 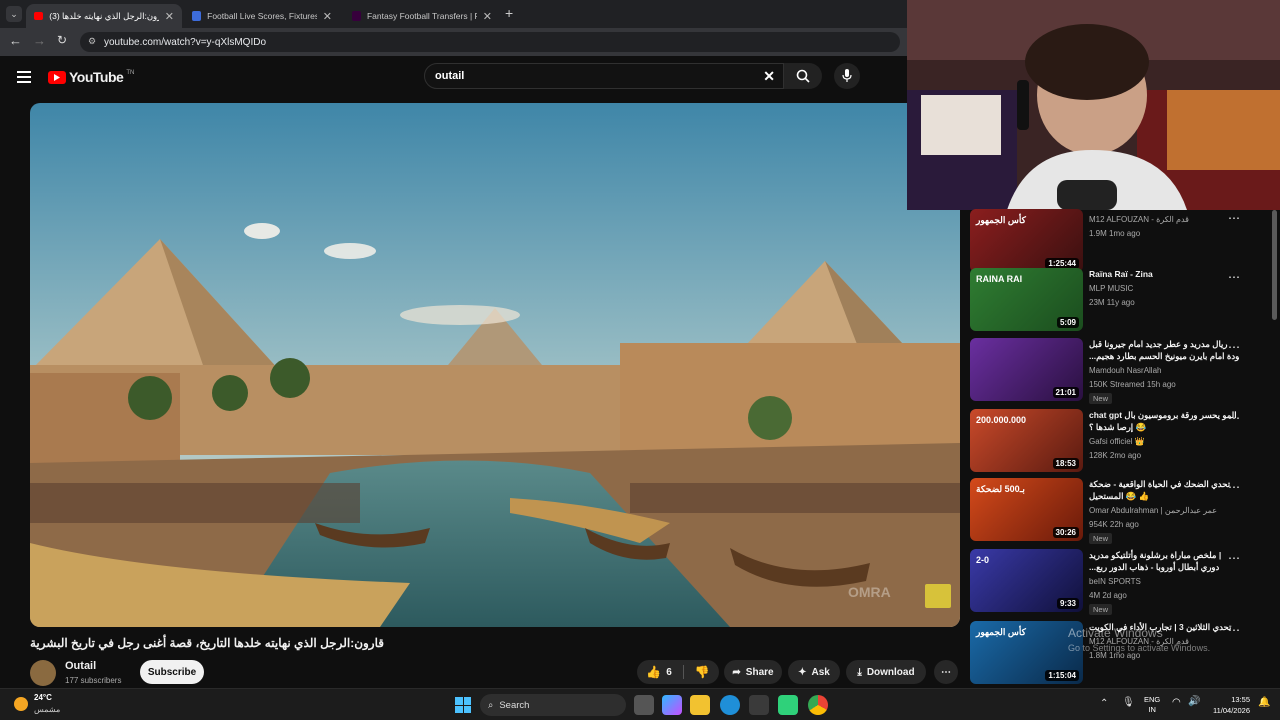 I want to click on recommendation-stats: 4M 2d ago, so click(x=1108, y=595).